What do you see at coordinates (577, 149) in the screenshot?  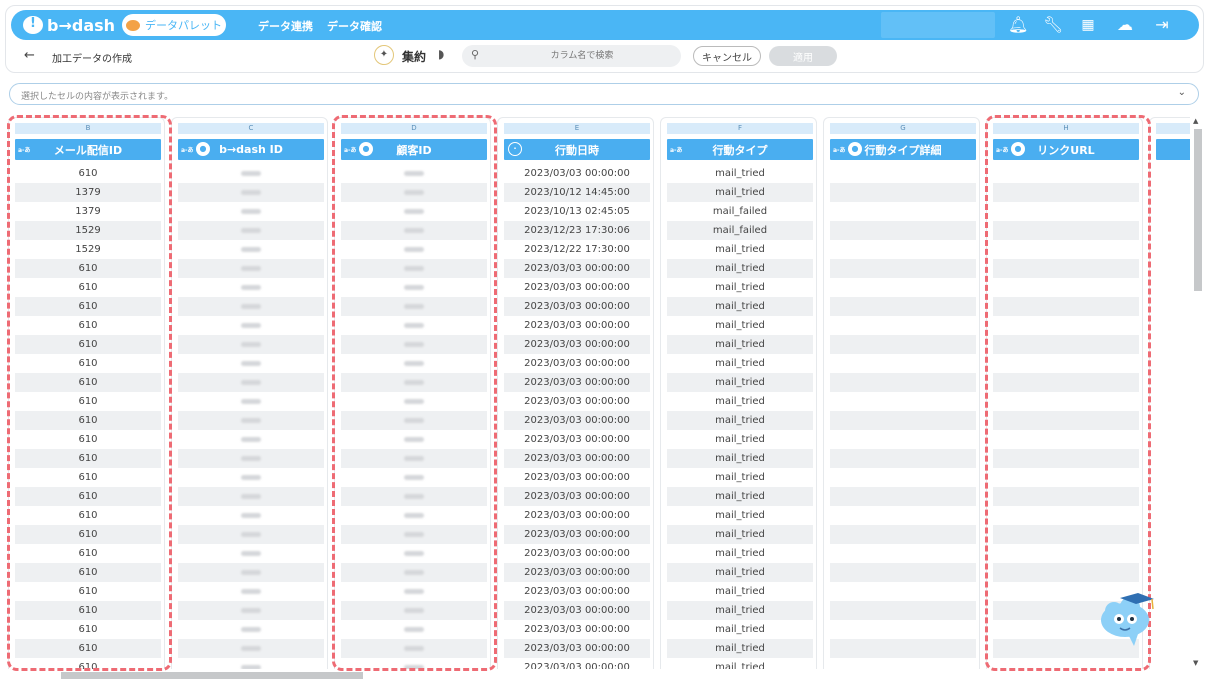 I see `column-header: · 行動日時` at bounding box center [577, 149].